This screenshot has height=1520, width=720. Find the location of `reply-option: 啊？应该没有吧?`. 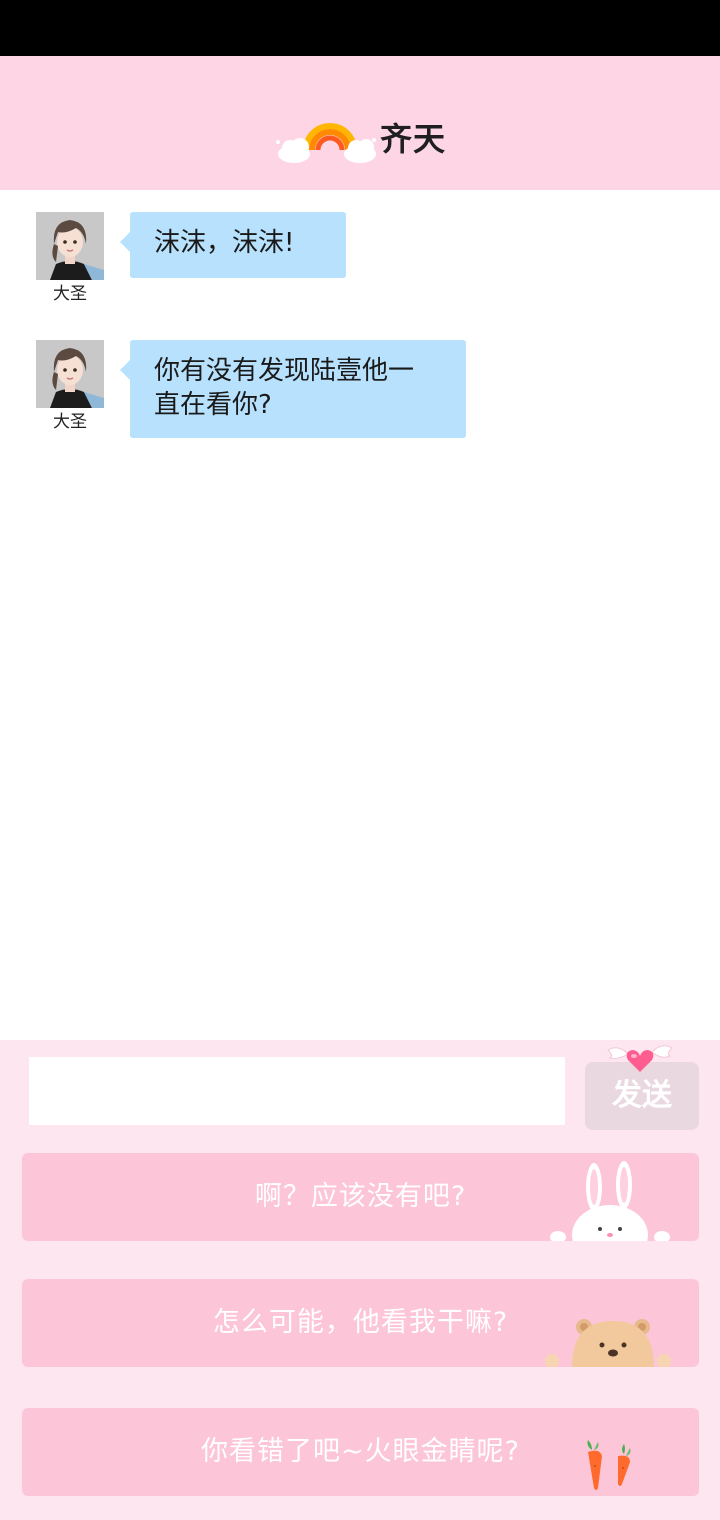

reply-option: 啊？应该没有吧? is located at coordinates (360, 1197).